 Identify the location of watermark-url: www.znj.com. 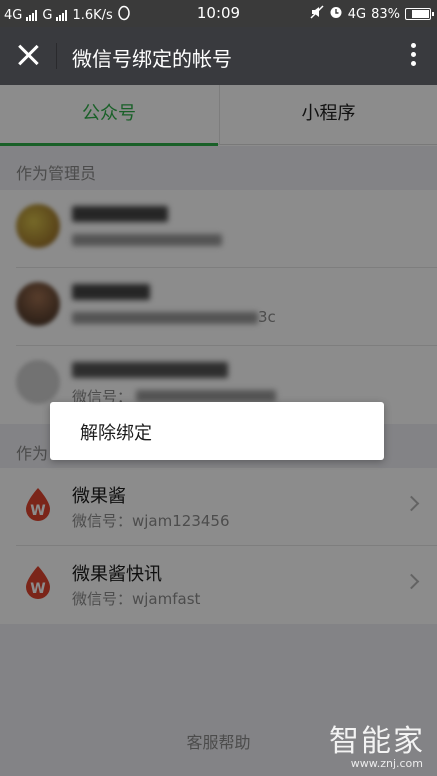
(386, 763).